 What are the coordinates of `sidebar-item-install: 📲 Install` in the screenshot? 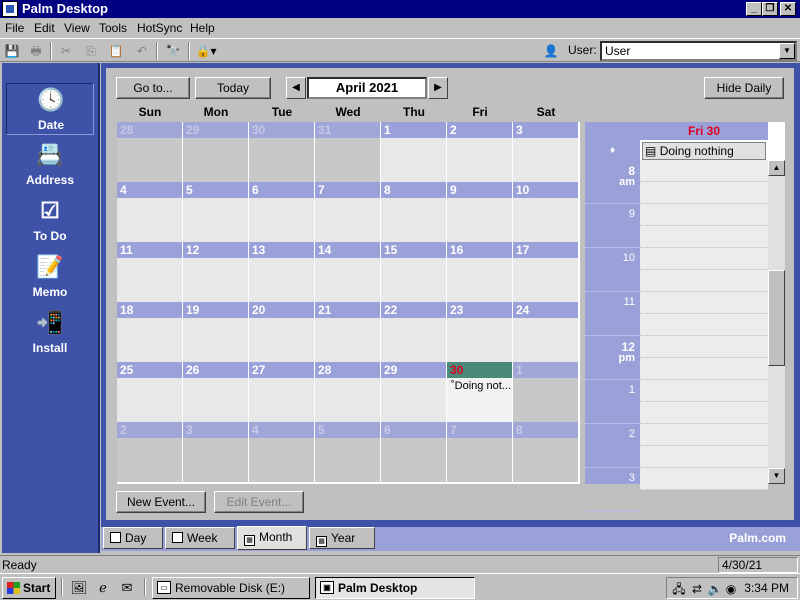 It's located at (50, 333).